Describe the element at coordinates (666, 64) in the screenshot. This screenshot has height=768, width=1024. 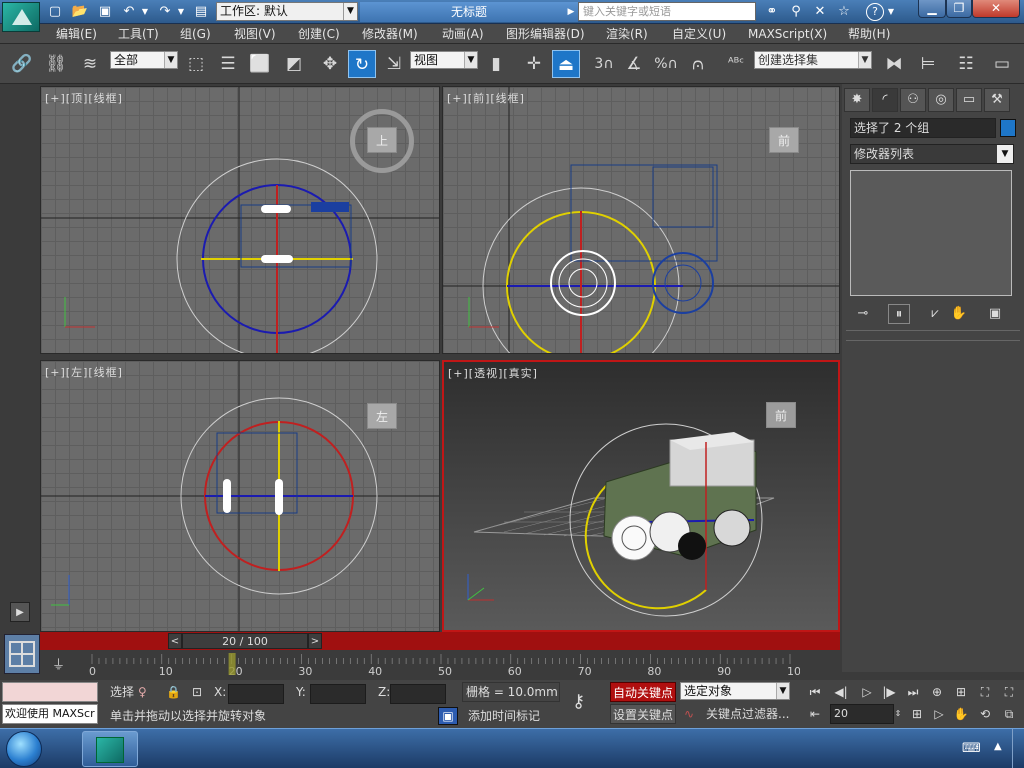
I see `percent-snap-icon: %∩` at that location.